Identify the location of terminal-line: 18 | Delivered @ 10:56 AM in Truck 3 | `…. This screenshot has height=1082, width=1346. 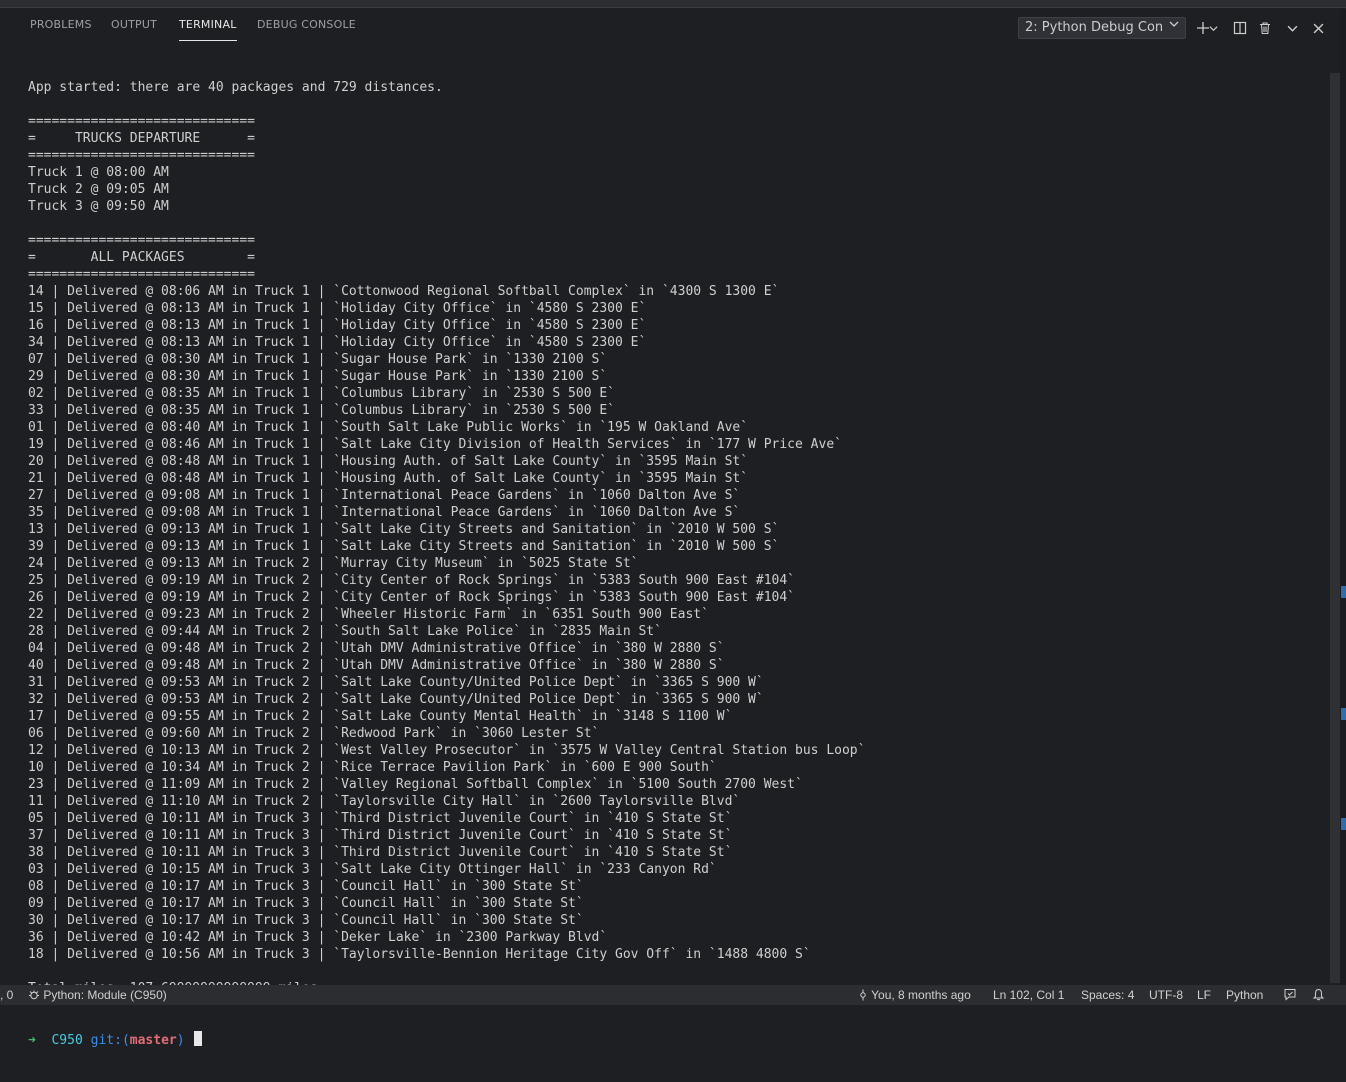
(419, 954).